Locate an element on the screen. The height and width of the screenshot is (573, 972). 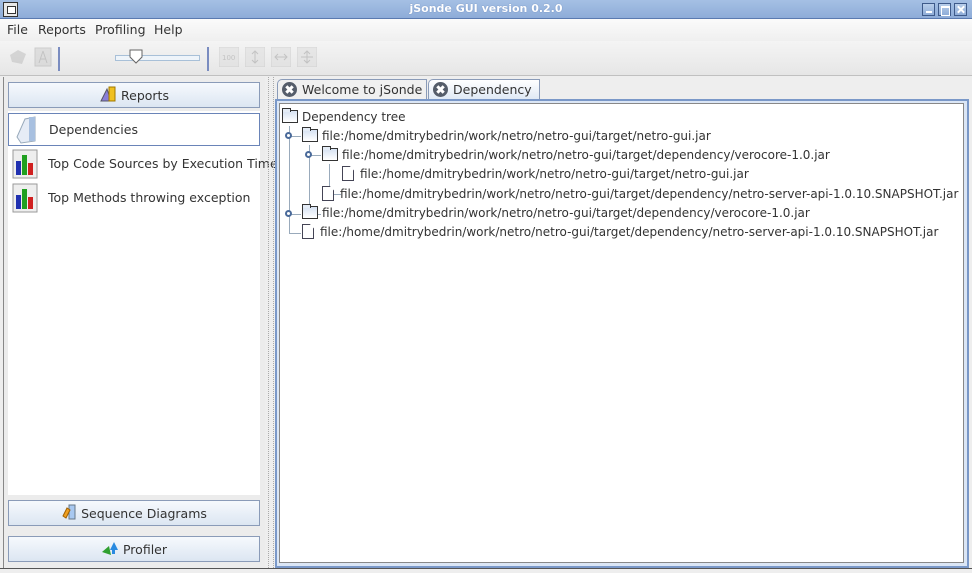
menu-bar: File Reports Profiling Help is located at coordinates (486, 30).